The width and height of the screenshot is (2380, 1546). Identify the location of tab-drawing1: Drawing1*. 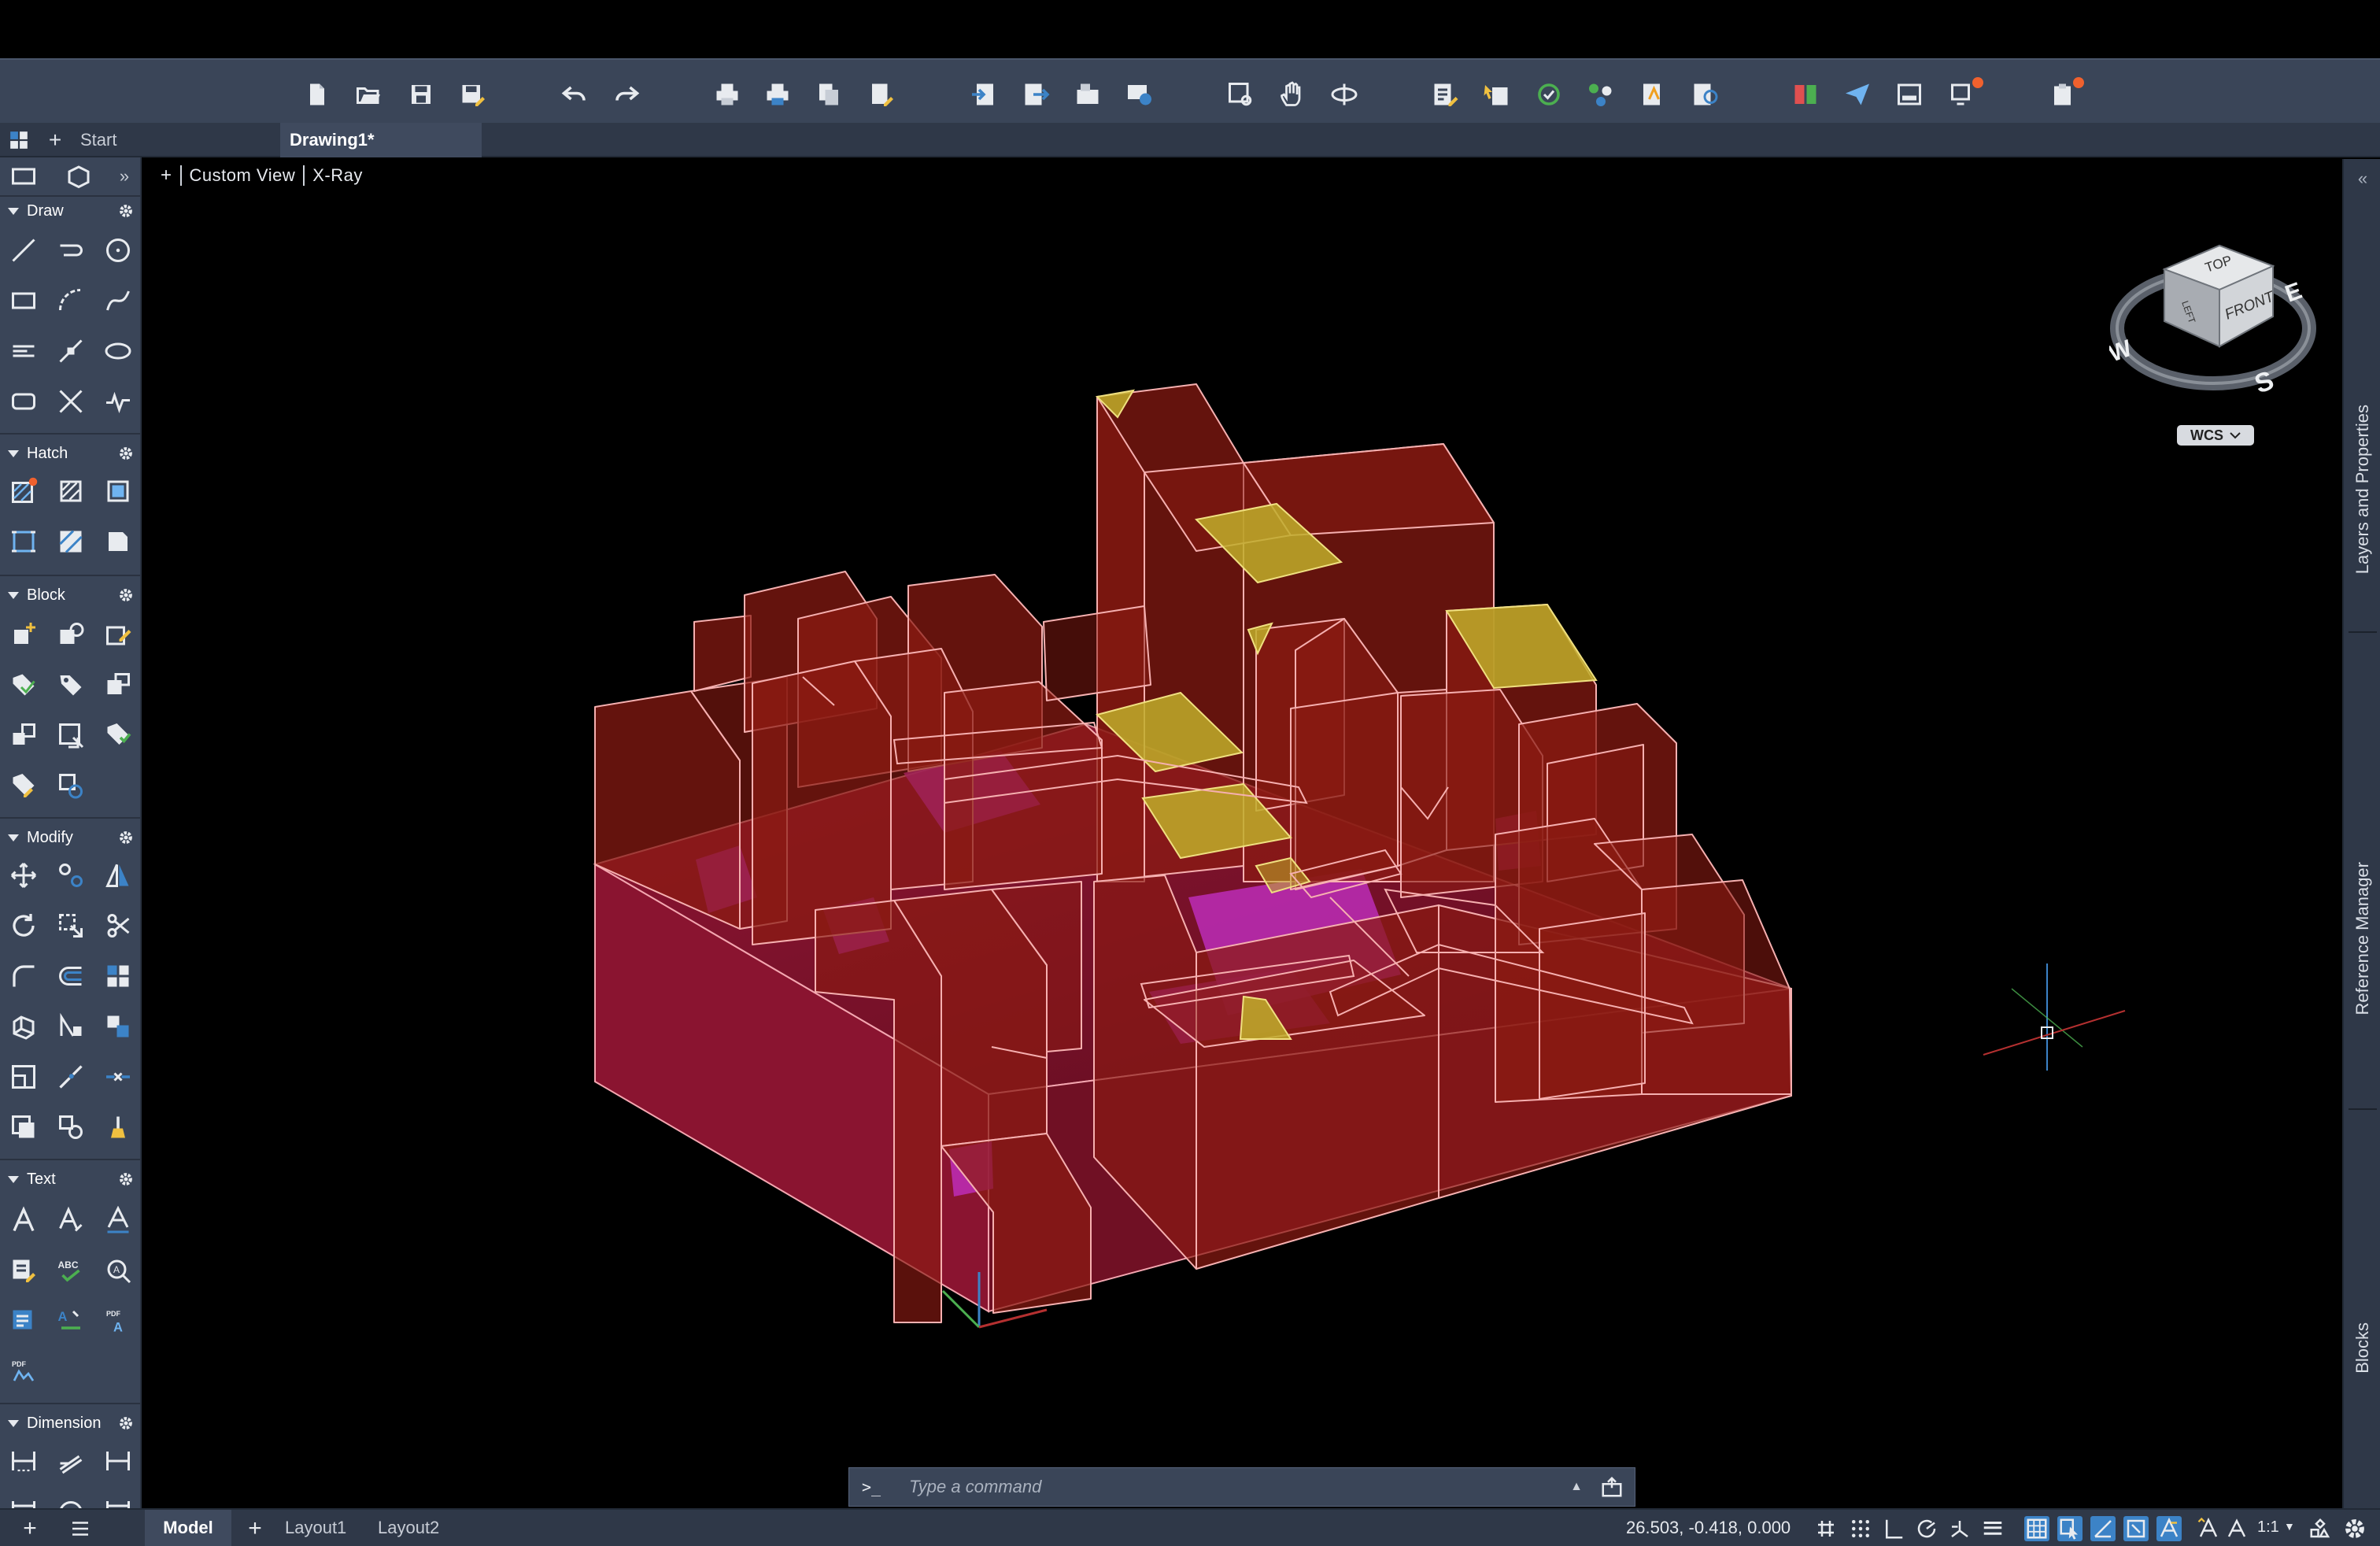
(381, 140).